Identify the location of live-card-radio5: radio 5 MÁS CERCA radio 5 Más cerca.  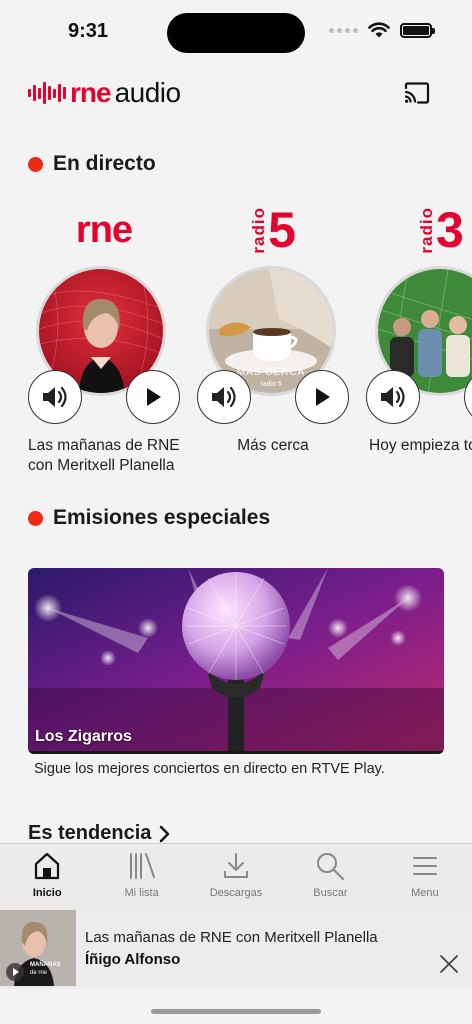
(273, 327).